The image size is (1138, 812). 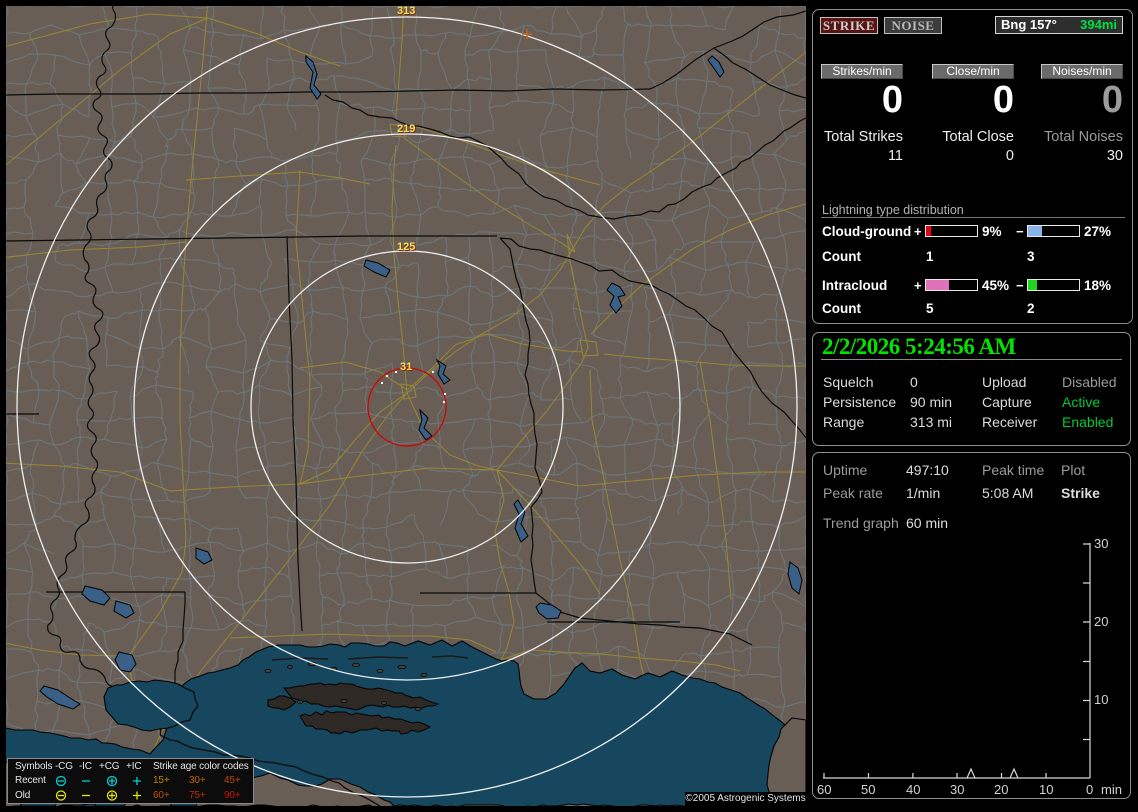 What do you see at coordinates (913, 789) in the screenshot?
I see `svg-text: 40` at bounding box center [913, 789].